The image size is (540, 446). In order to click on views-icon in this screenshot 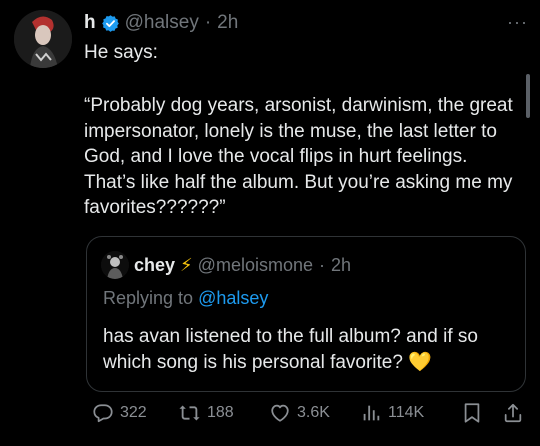, I will do `click(371, 413)`.